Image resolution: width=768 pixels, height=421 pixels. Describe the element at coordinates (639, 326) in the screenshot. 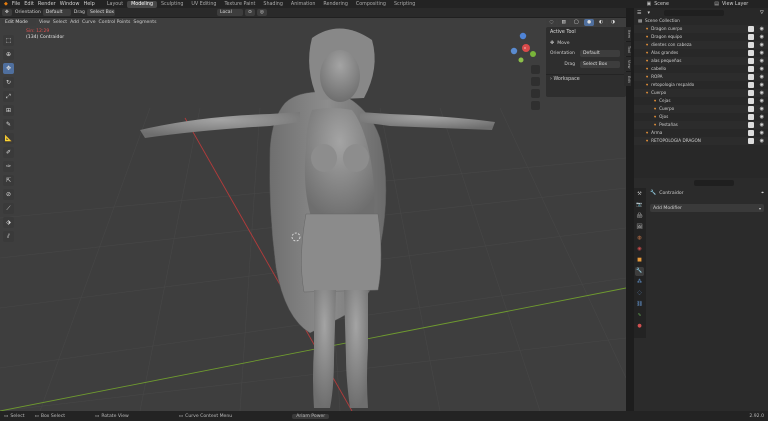

I see `material-props-icon: ●` at that location.